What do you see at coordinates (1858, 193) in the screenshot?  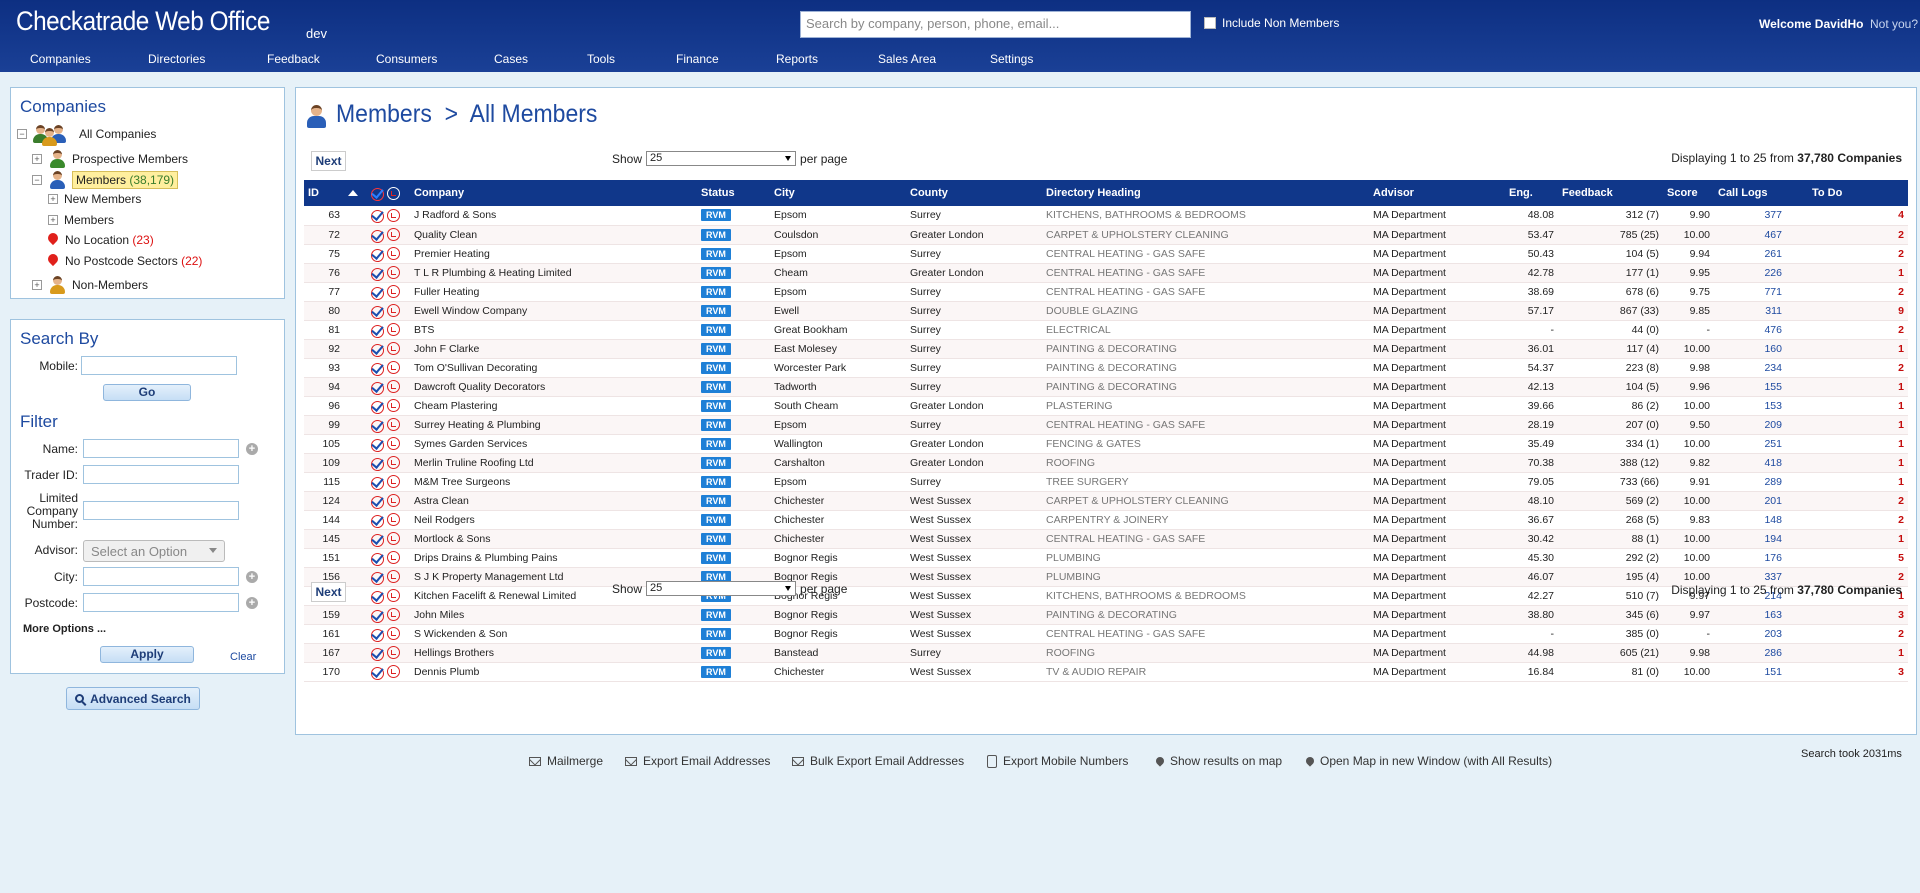 I see `col-to-do: To Do` at bounding box center [1858, 193].